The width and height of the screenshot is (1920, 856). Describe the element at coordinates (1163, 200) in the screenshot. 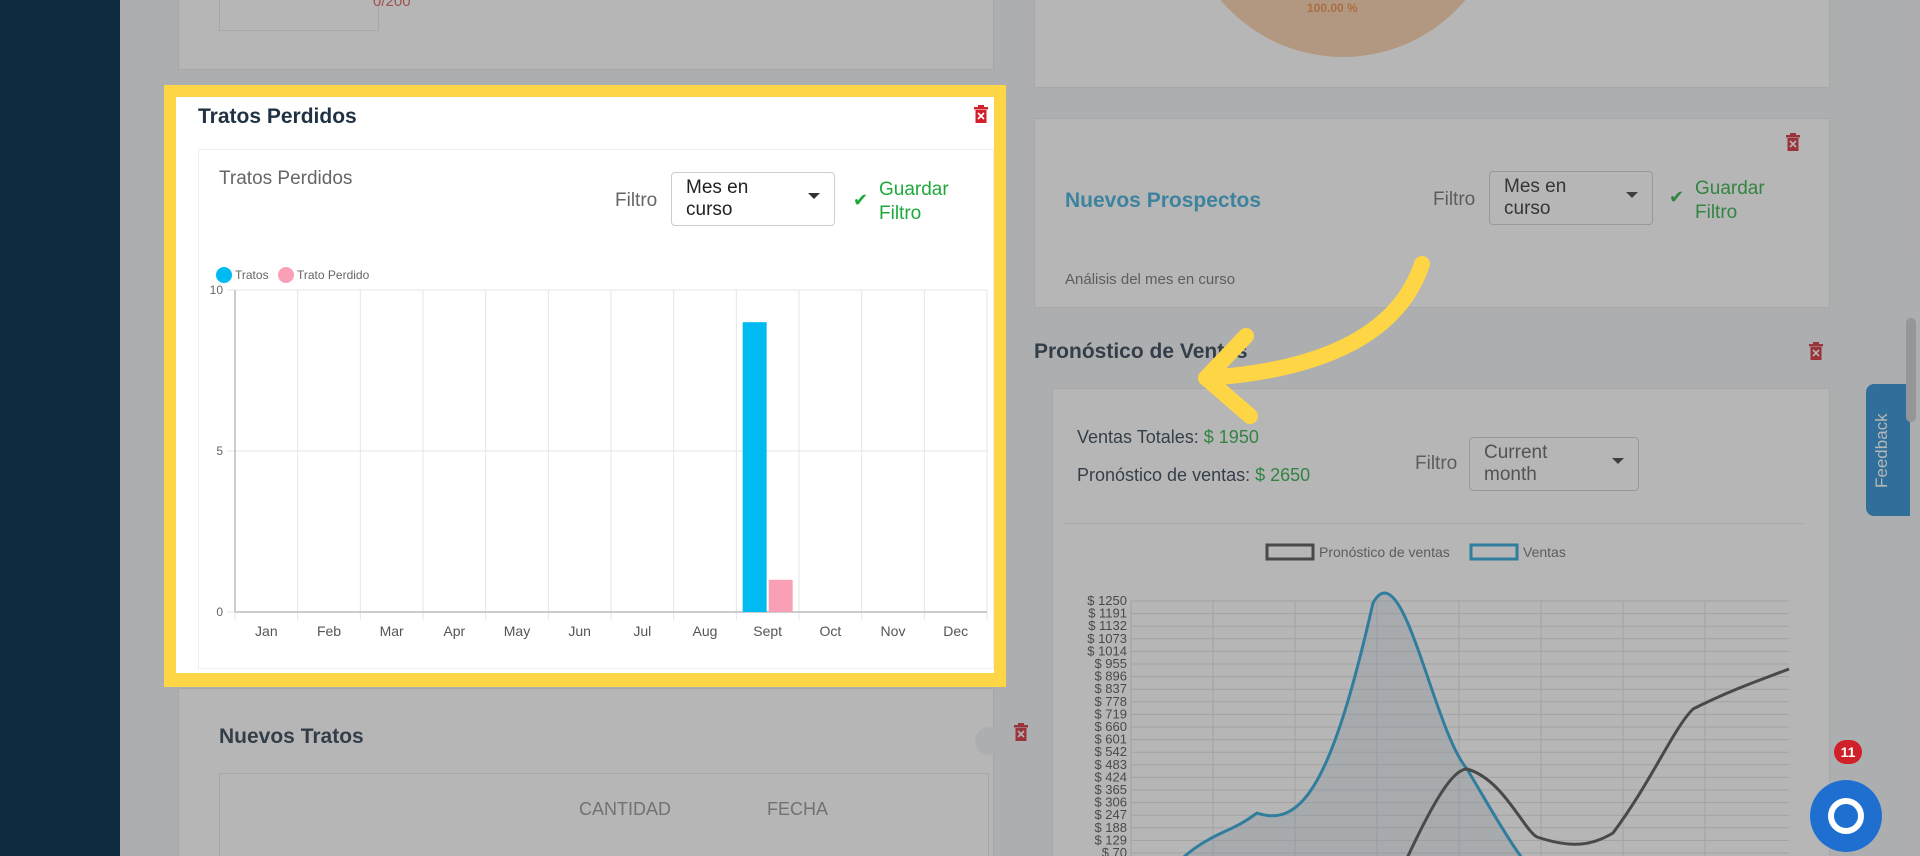

I see `prospectos-title: Nuevos Prospectos` at that location.